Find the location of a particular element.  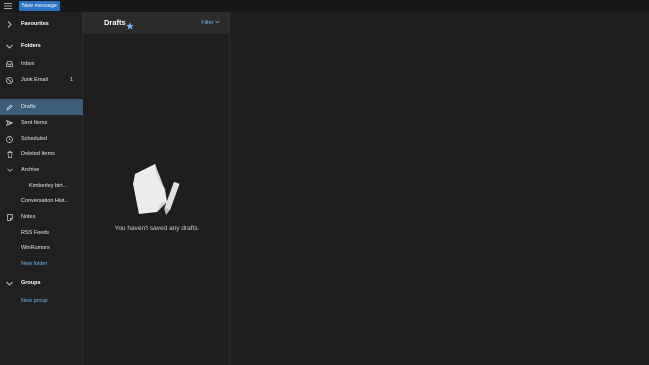

sidebar-item-label: Notes is located at coordinates (28, 217).